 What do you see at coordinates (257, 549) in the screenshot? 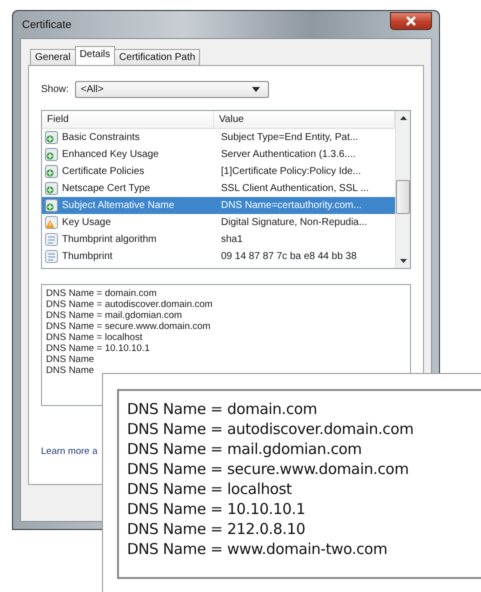
I see `text-line: DNS Name = www.domain-two.com` at bounding box center [257, 549].